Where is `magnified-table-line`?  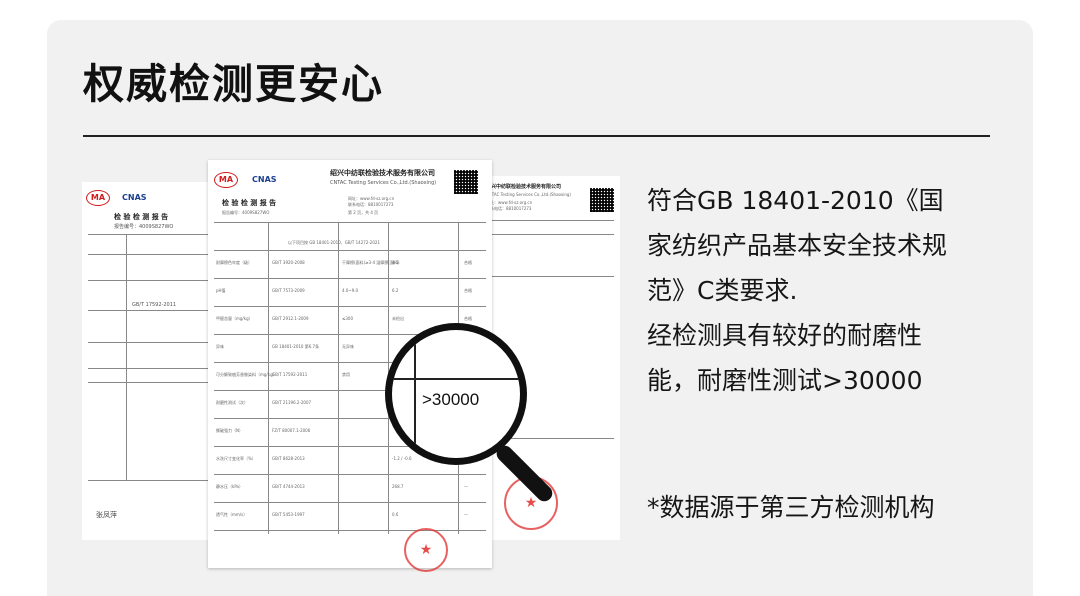 magnified-table-line is located at coordinates (456, 379).